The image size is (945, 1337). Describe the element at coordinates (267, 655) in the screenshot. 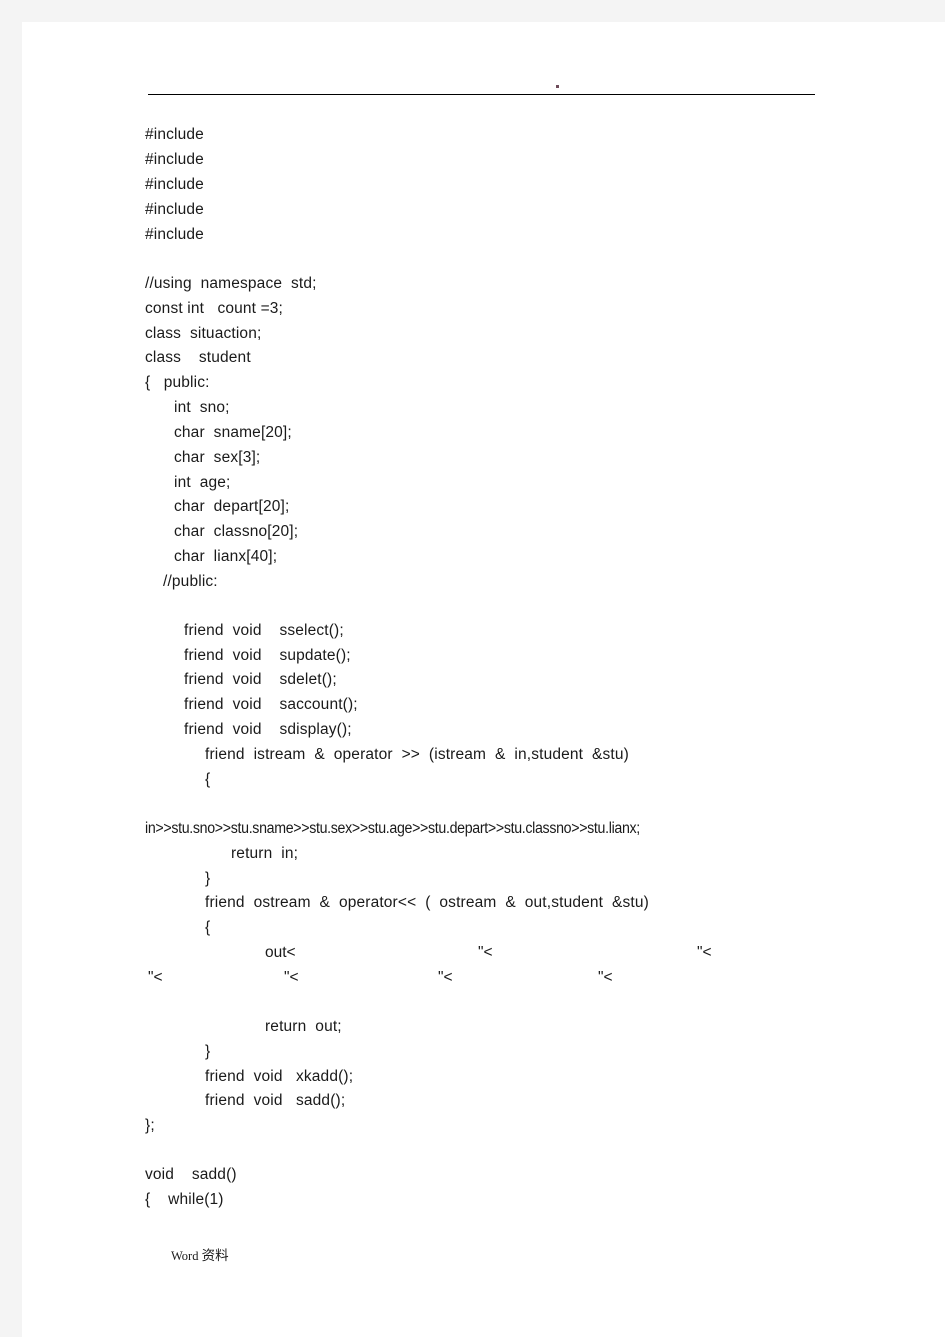

I see `code-line: friend void supdate();` at that location.